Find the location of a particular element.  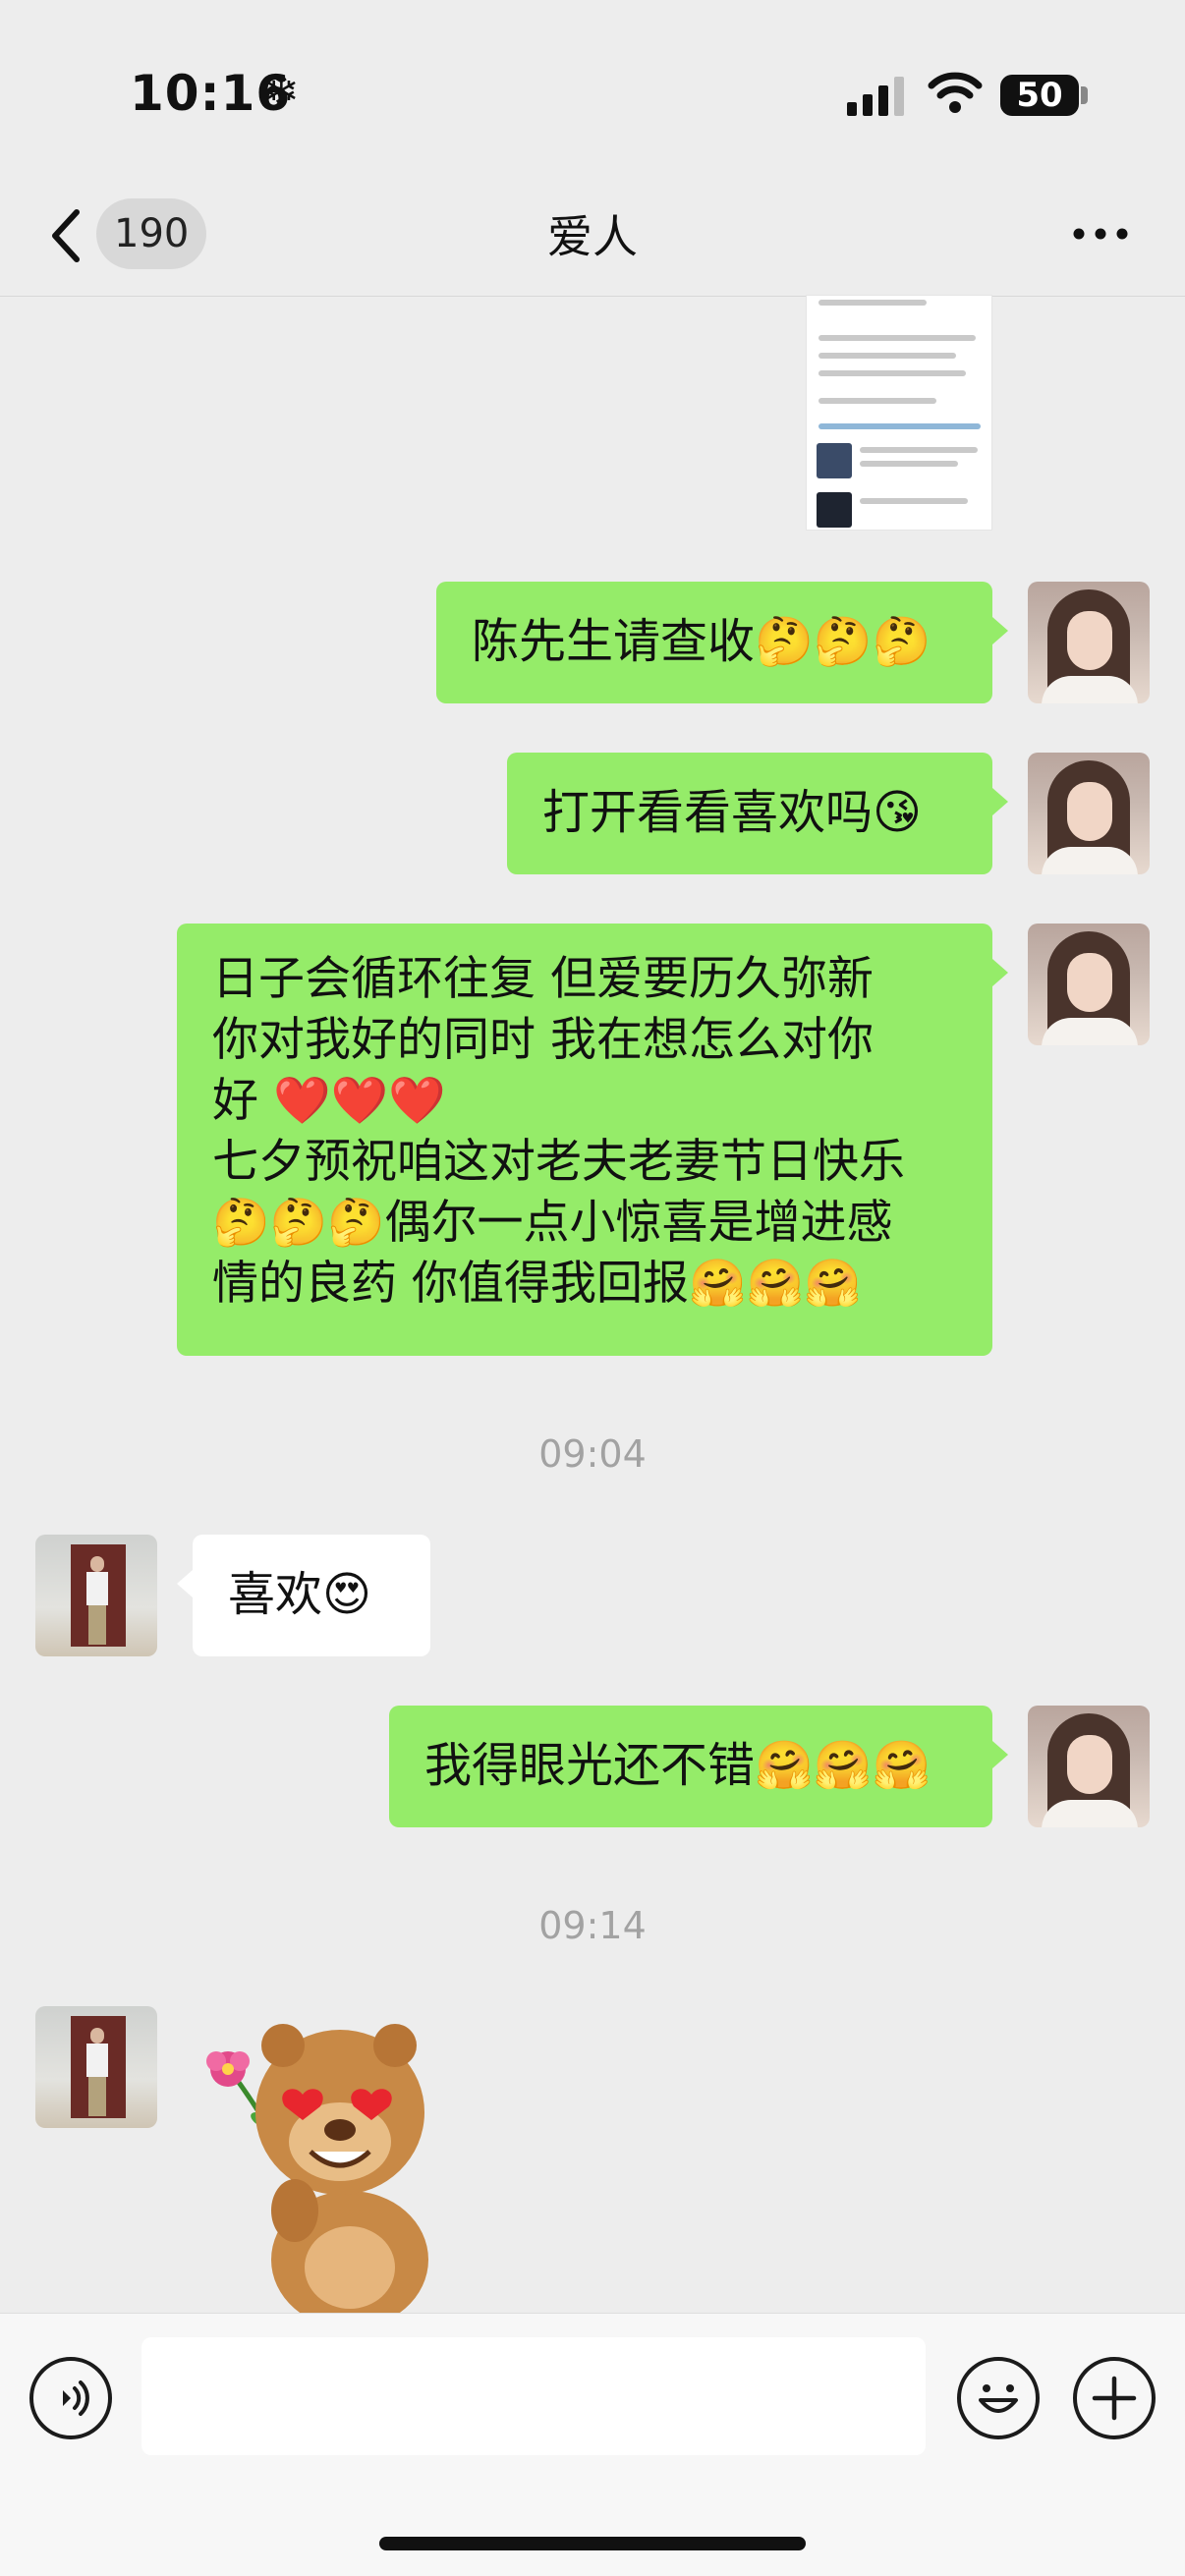

chat-title: 爱人 is located at coordinates (592, 236).